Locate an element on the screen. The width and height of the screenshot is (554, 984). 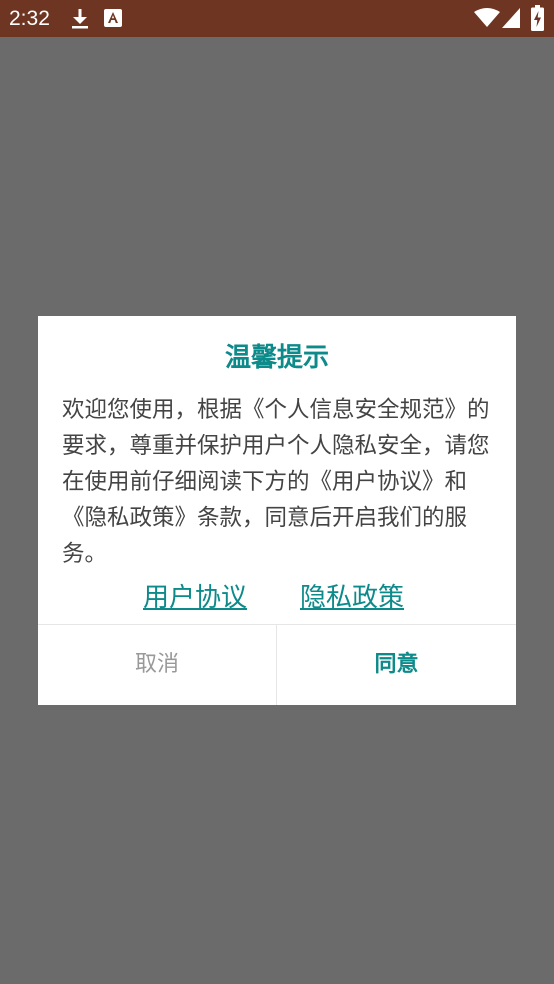
download-icon is located at coordinates (80, 19).